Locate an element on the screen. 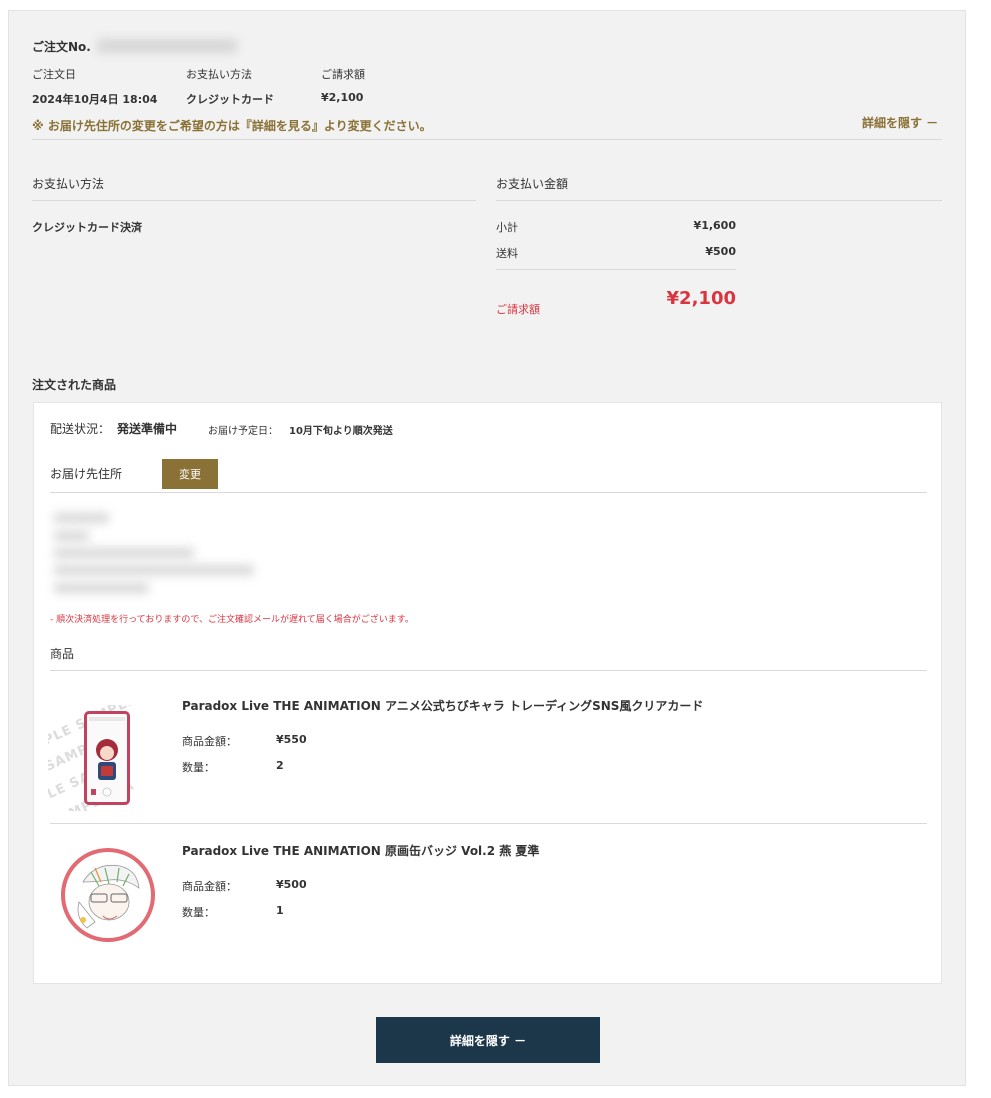 The image size is (991, 1098). product-price-value: ¥500 is located at coordinates (291, 884).